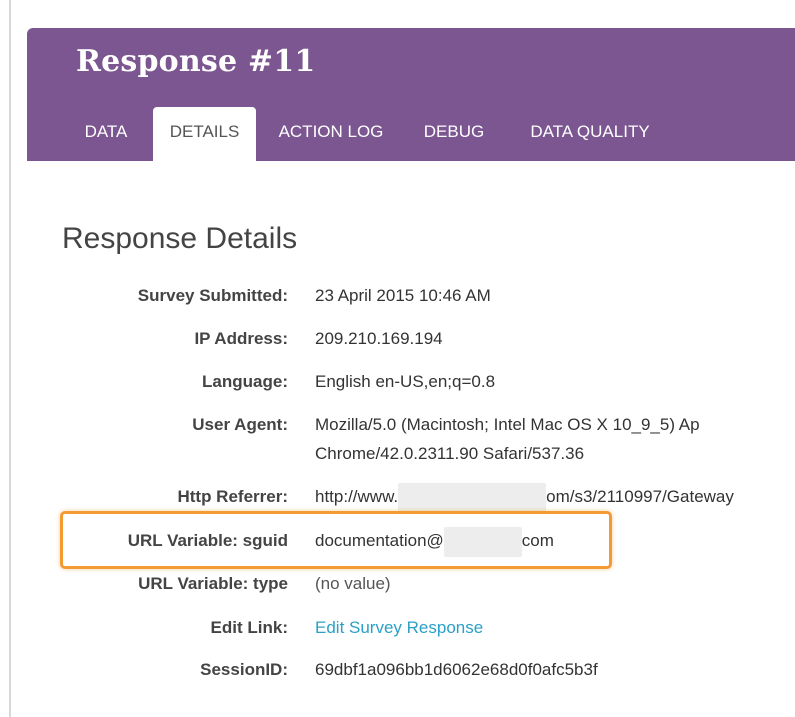 The image size is (795, 717). What do you see at coordinates (450, 453) in the screenshot?
I see `user-agent-value-line2: Chrome/42.0.2311.90 Safari/537.36` at bounding box center [450, 453].